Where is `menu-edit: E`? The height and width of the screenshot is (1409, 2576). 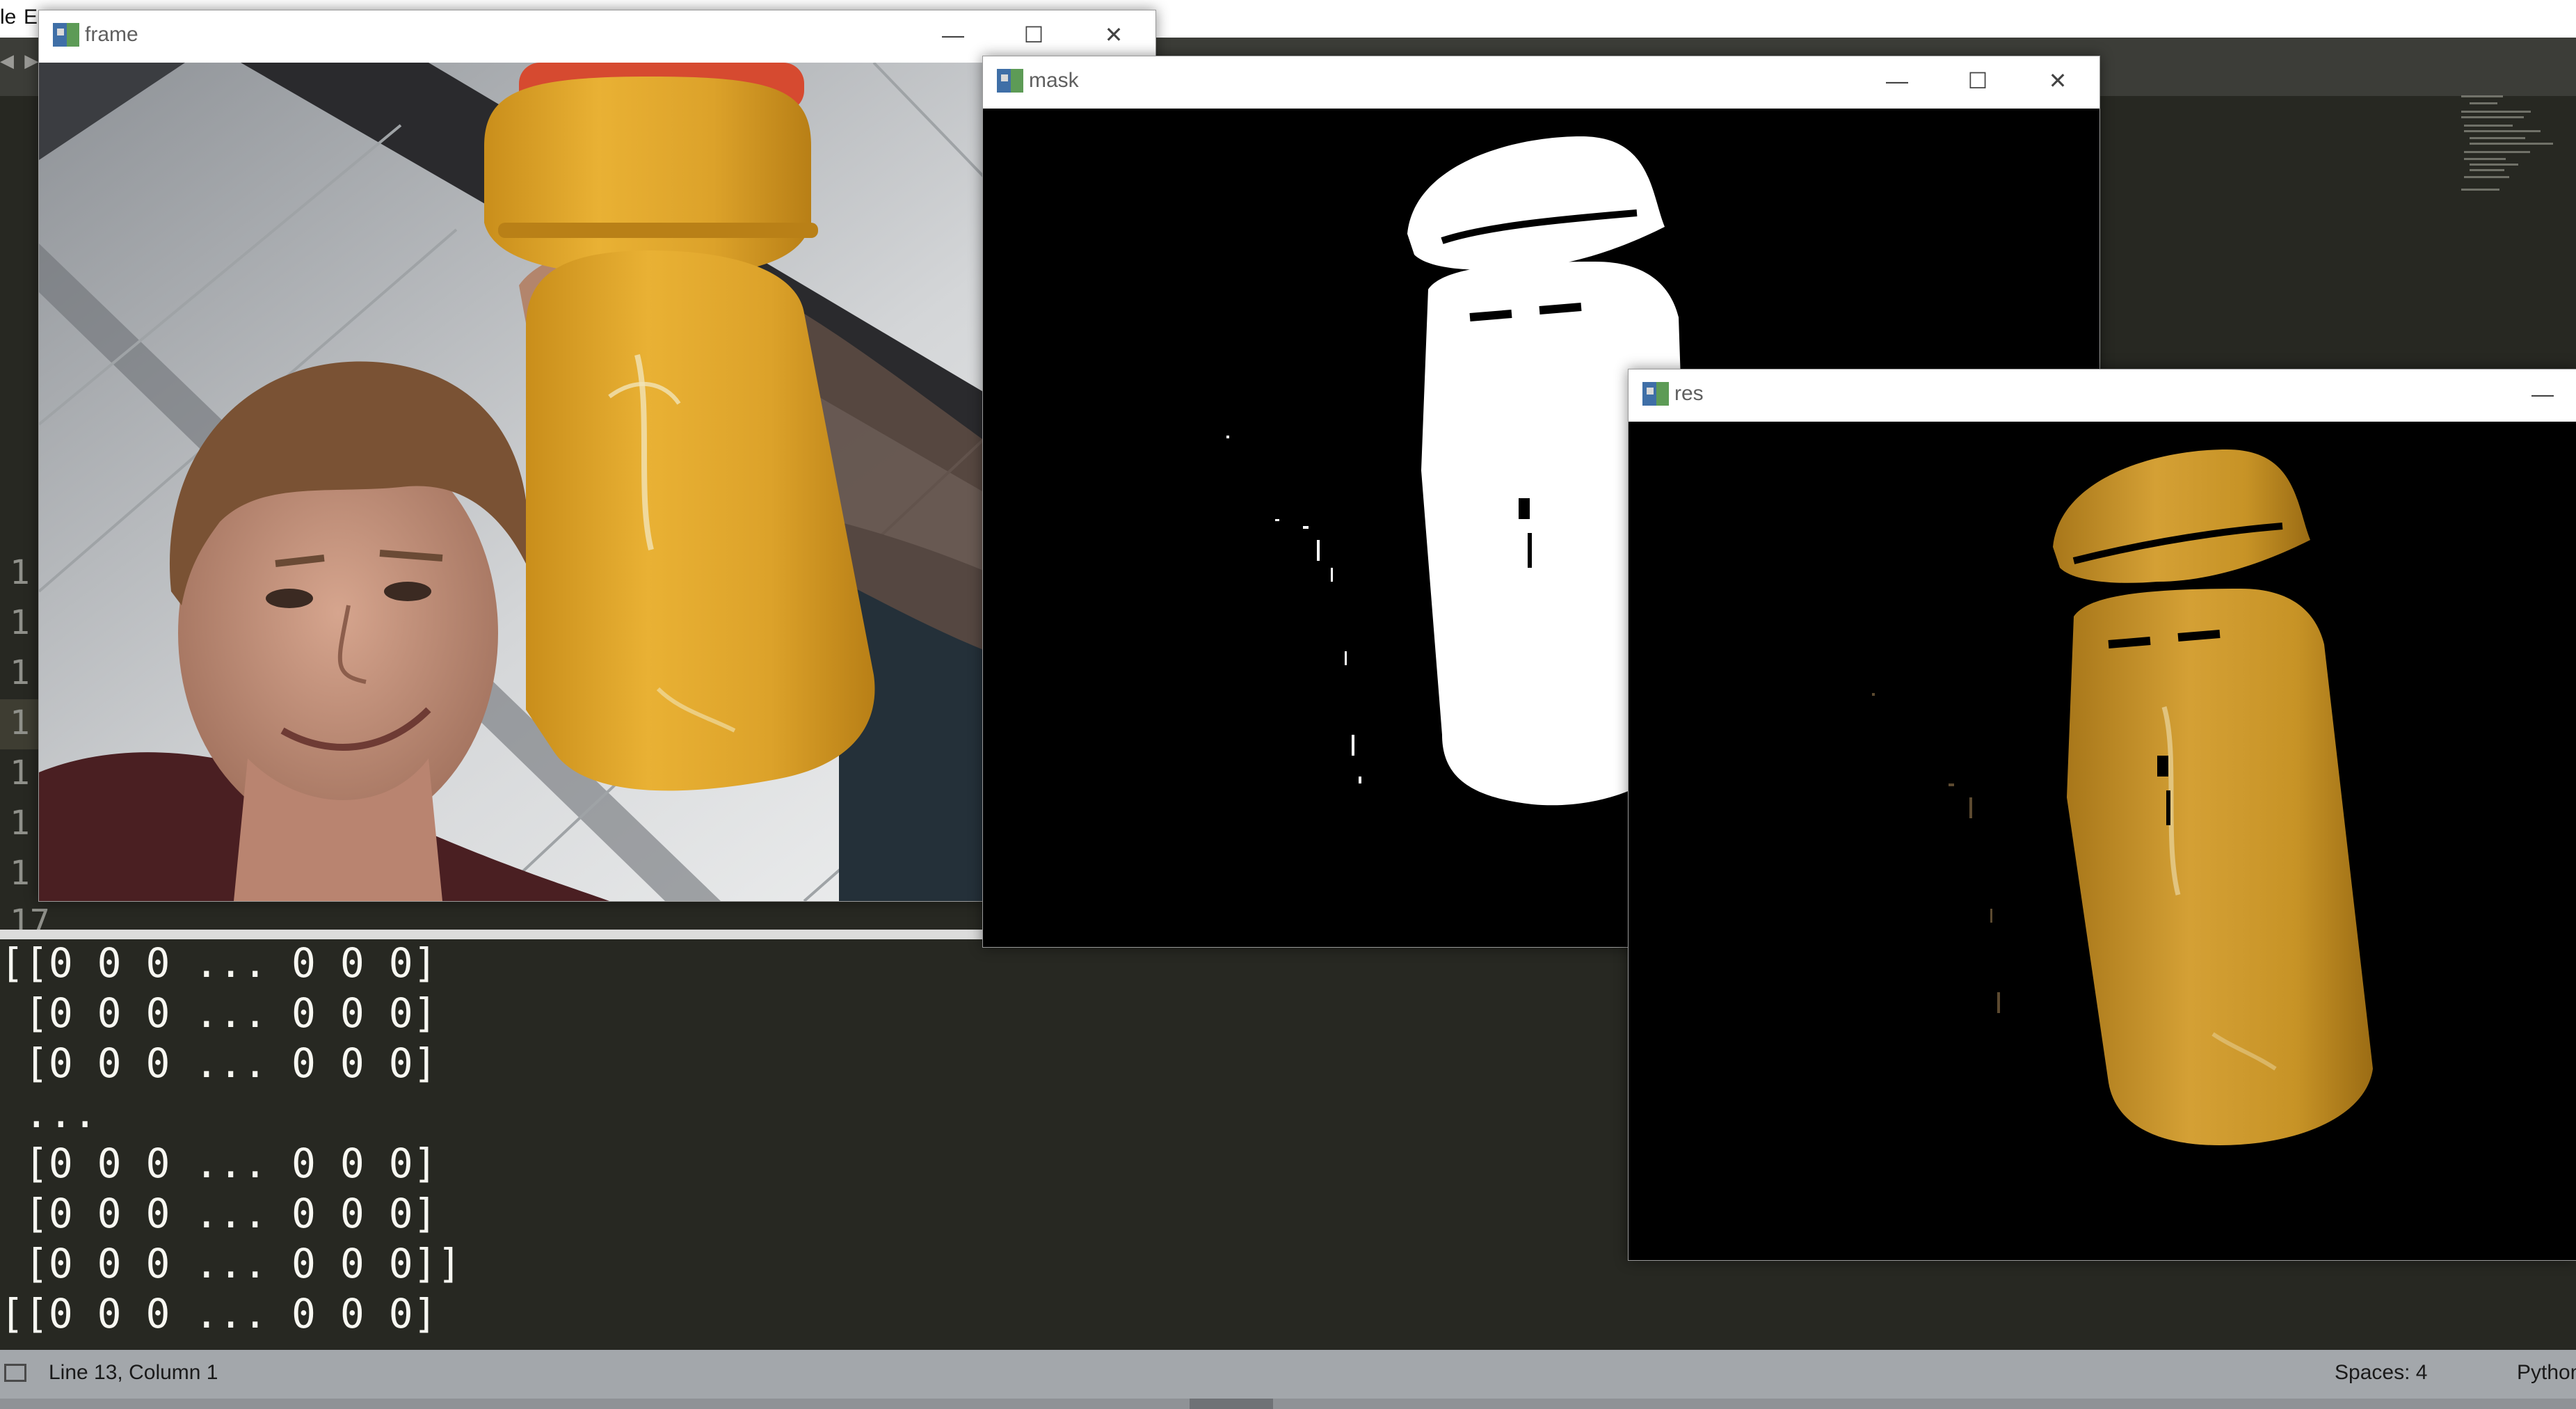 menu-edit: E is located at coordinates (31, 17).